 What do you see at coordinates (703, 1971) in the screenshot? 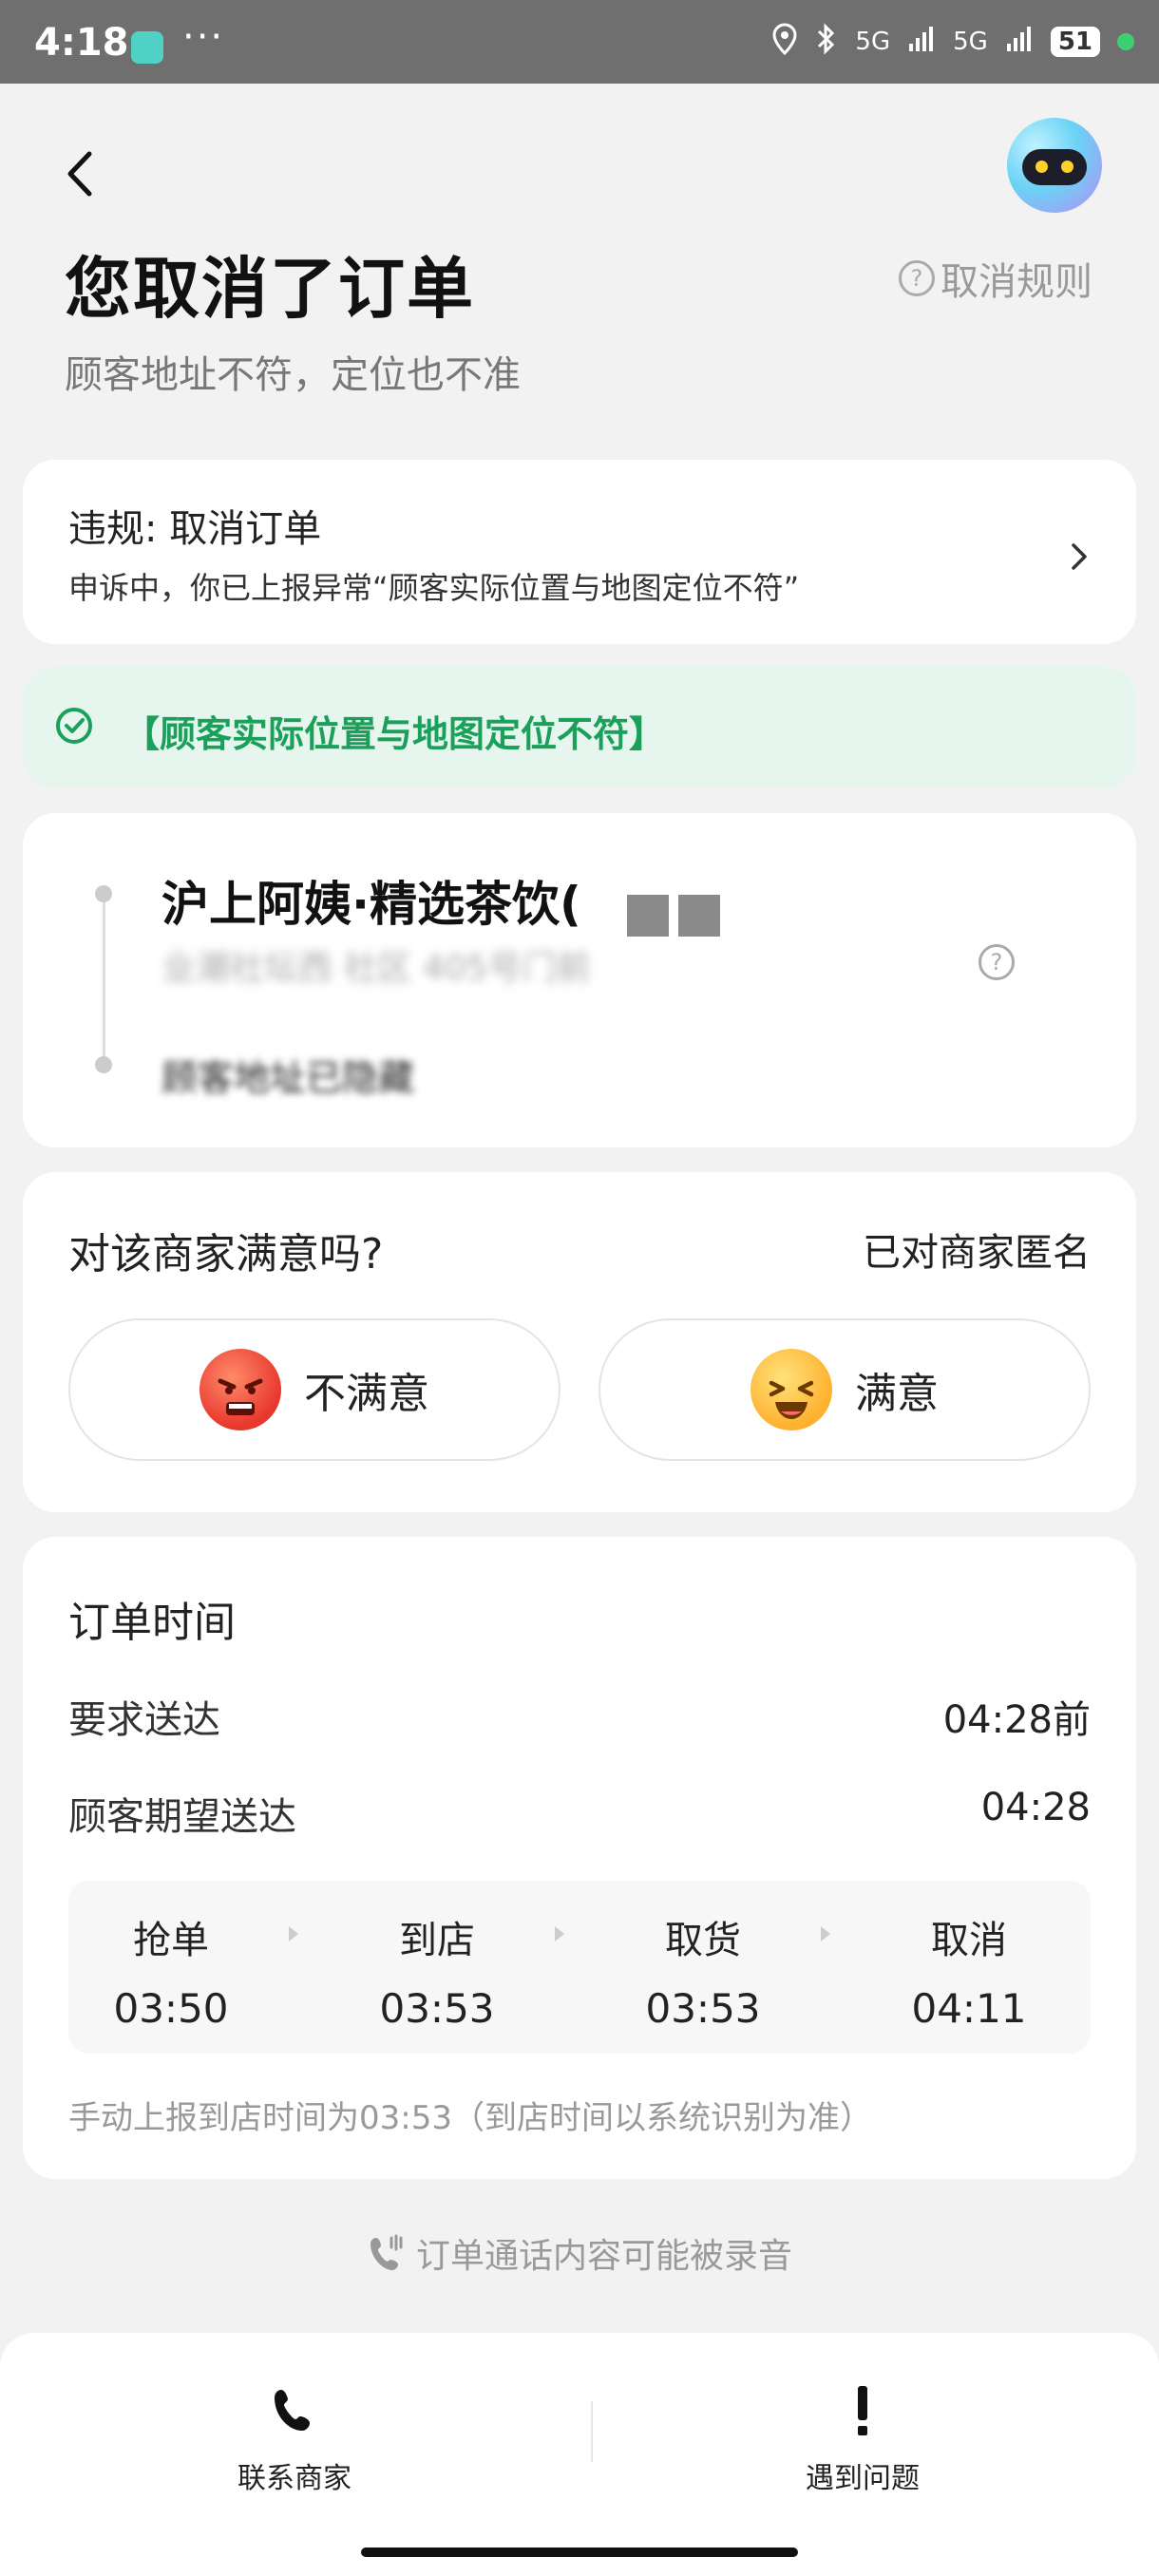
I see `timeline-step: 取货 03:53` at bounding box center [703, 1971].